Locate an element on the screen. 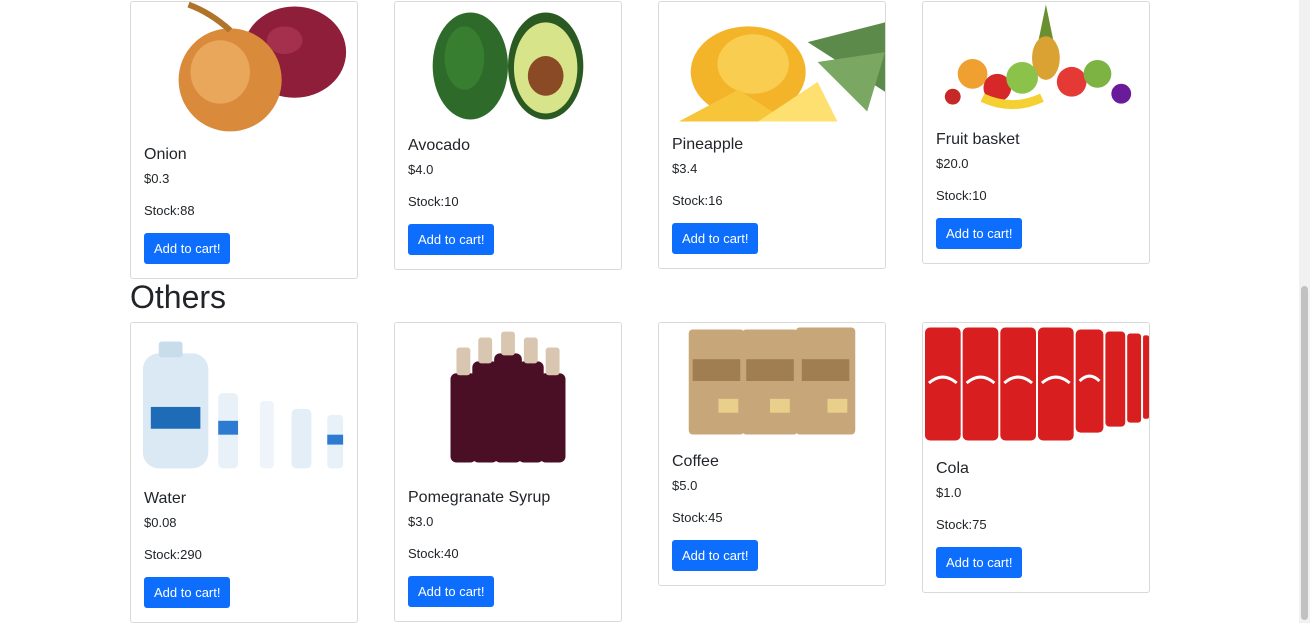 The height and width of the screenshot is (623, 1310). page-scrollbar is located at coordinates (1304, 311).